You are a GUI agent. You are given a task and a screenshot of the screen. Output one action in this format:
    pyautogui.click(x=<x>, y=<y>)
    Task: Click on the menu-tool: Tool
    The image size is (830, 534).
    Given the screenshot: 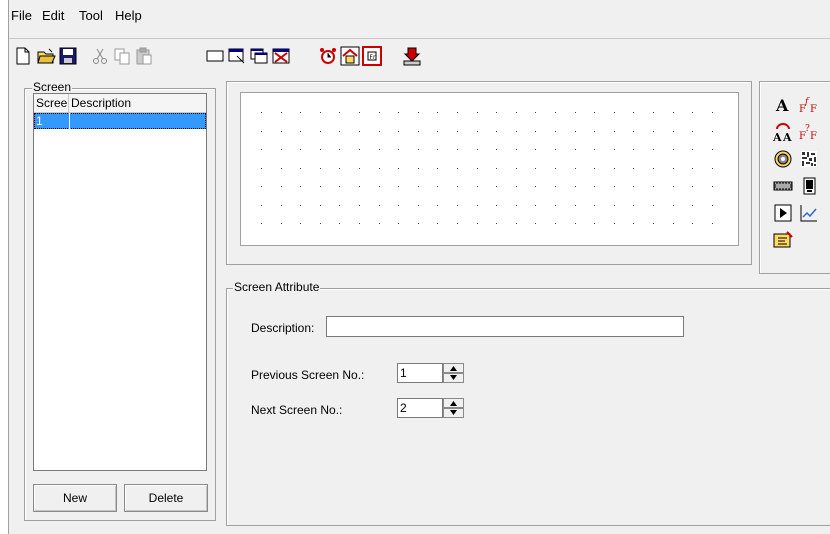 What is the action you would take?
    pyautogui.click(x=91, y=15)
    